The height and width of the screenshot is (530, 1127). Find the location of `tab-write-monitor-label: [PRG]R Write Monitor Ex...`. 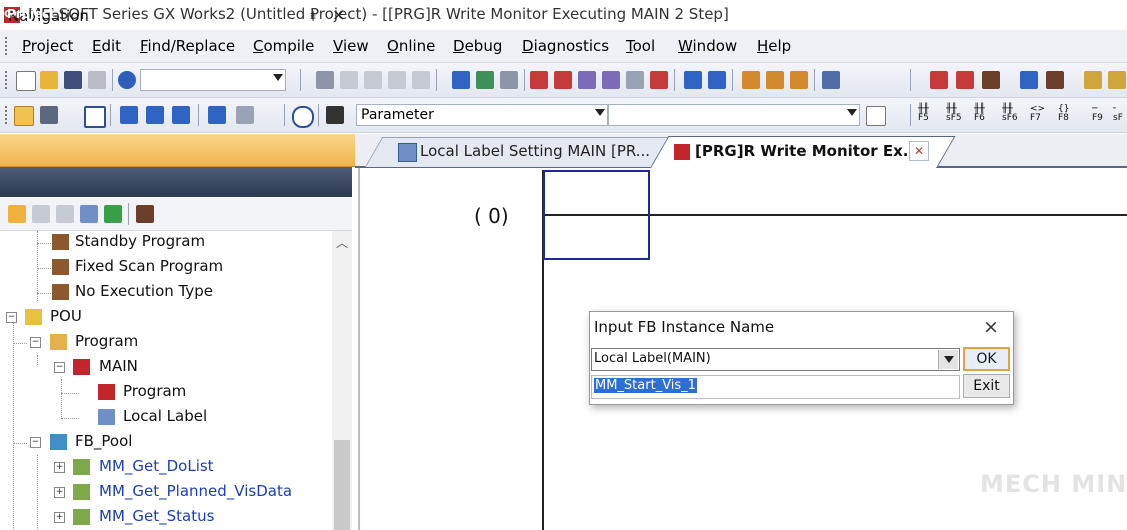

tab-write-monitor-label: [PRG]R Write Monitor Ex... is located at coordinates (807, 151).